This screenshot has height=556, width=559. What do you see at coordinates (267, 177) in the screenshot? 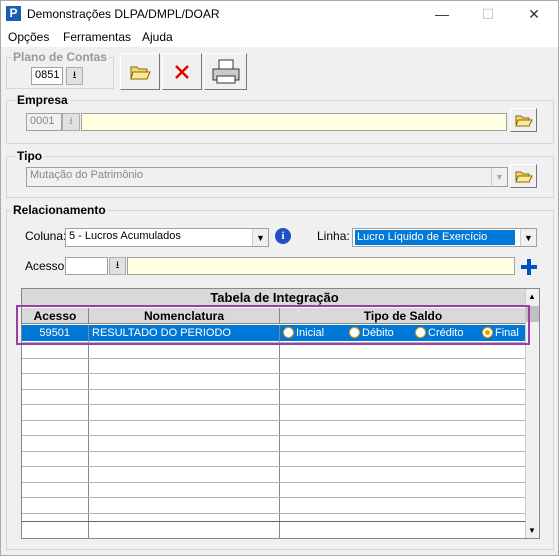
I see `tipo-select: Mutação do Patrimônio ▼` at bounding box center [267, 177].